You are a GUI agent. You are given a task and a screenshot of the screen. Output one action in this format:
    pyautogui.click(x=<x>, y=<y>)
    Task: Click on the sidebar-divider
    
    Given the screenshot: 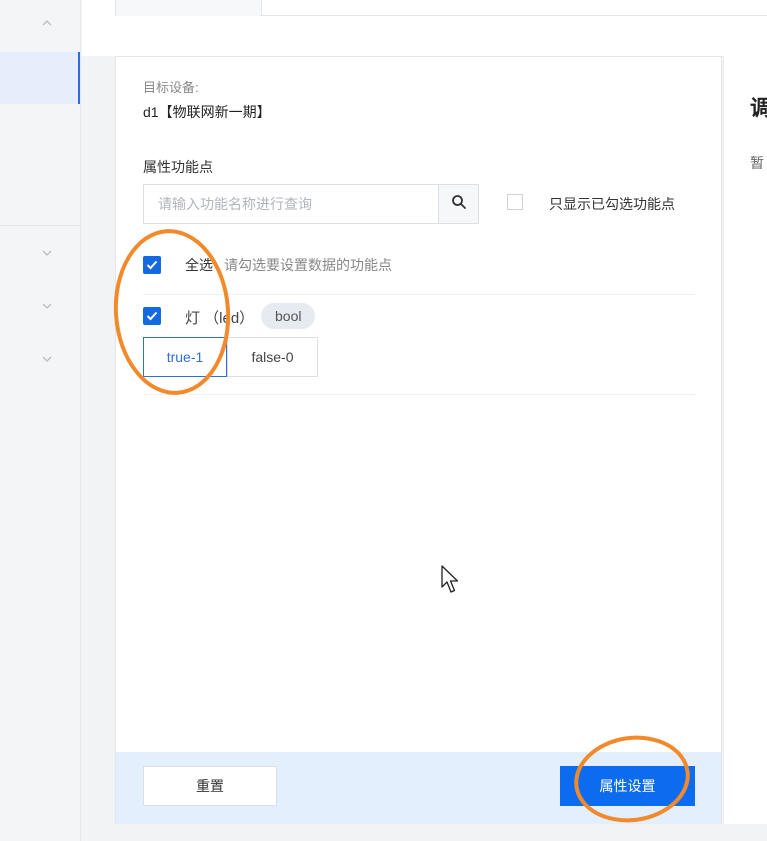 What is the action you would take?
    pyautogui.click(x=40, y=225)
    